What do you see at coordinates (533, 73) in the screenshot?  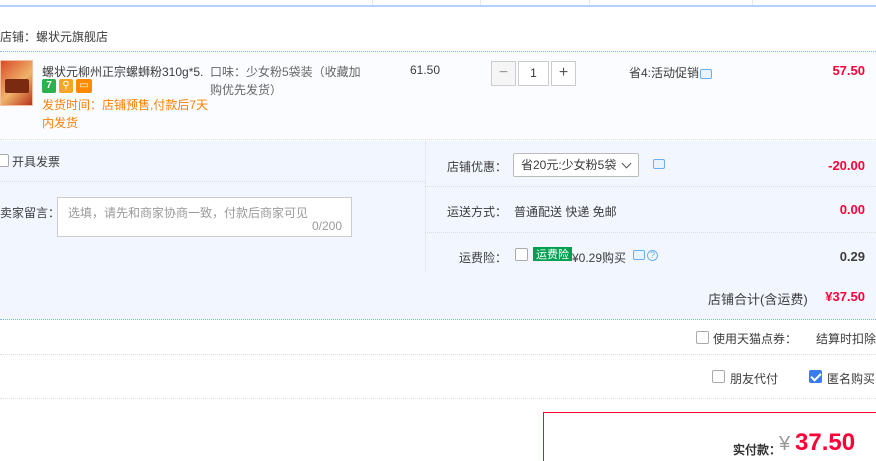 I see `quantity-input: 1` at bounding box center [533, 73].